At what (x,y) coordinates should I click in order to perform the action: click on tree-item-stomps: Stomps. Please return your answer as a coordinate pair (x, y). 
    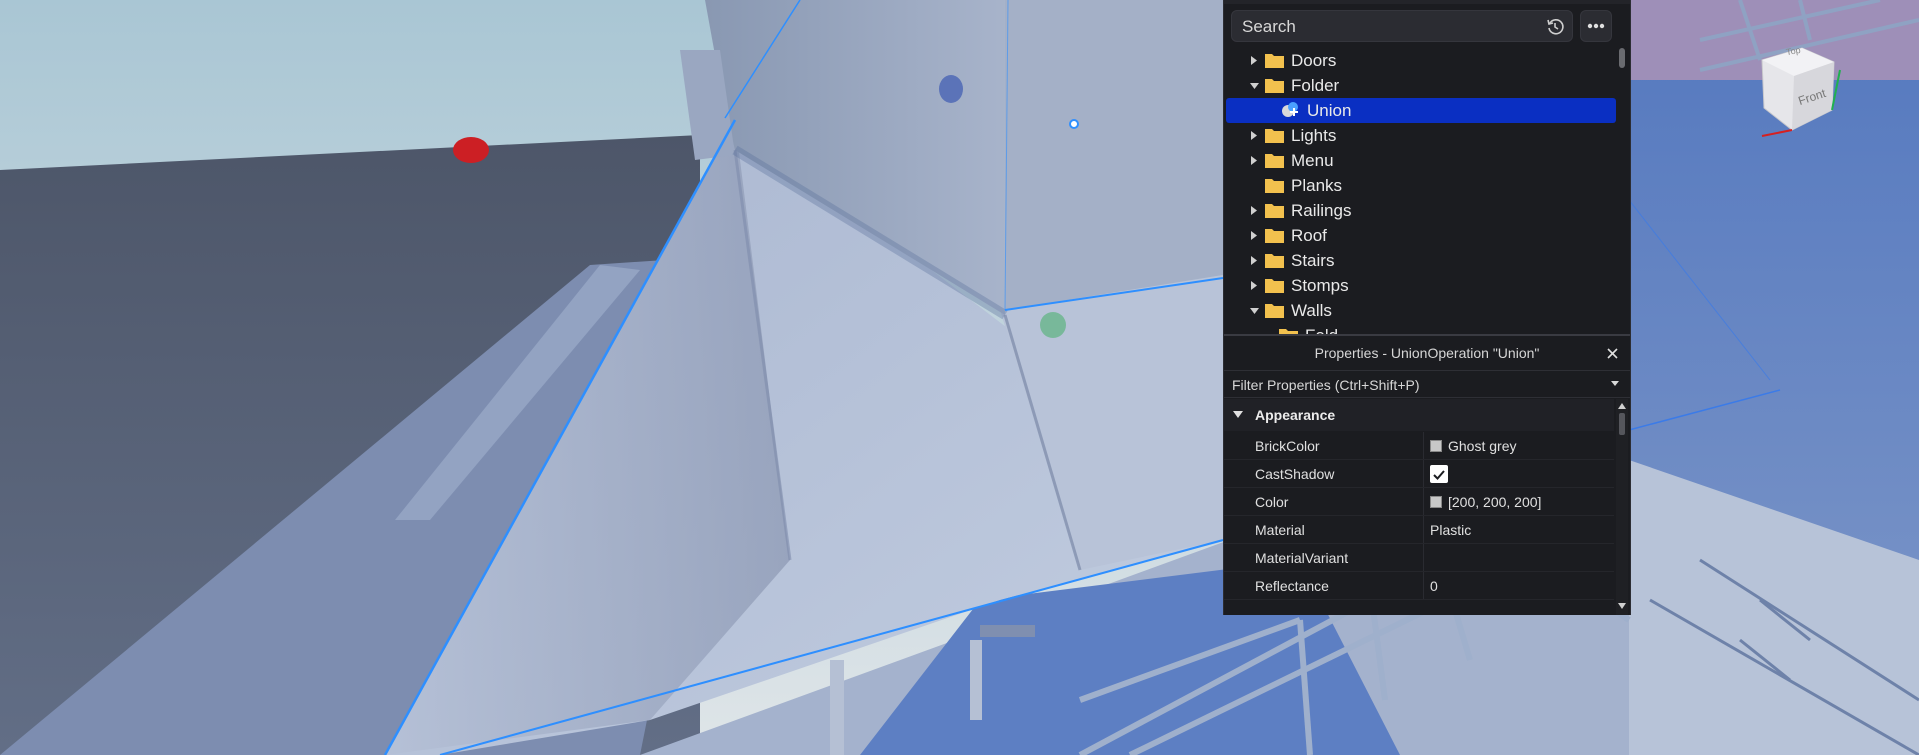
    Looking at the image, I should click on (1420, 285).